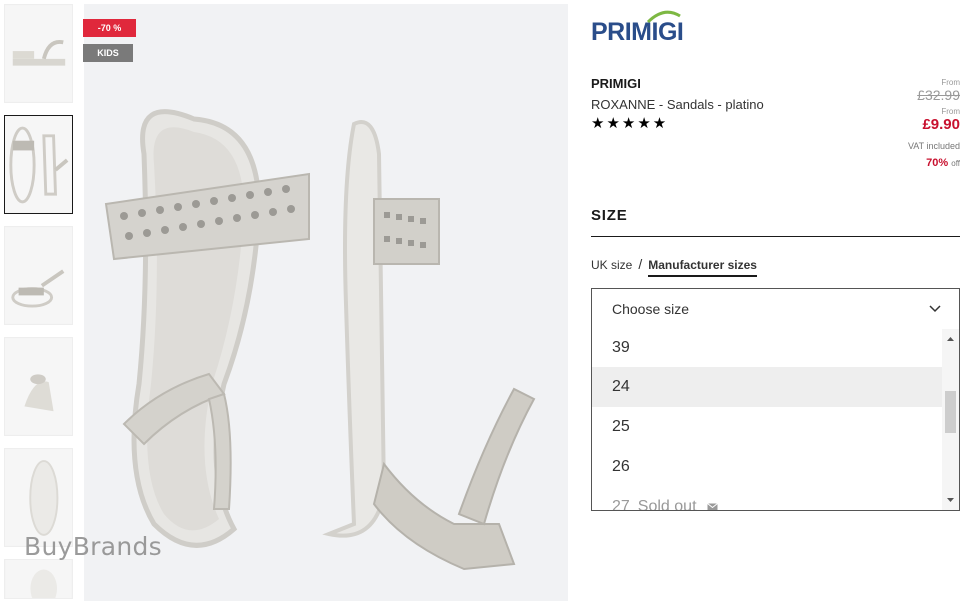 The width and height of the screenshot is (970, 601). What do you see at coordinates (767, 499) in the screenshot?
I see `size-option-sold-out: 27 Sold out` at bounding box center [767, 499].